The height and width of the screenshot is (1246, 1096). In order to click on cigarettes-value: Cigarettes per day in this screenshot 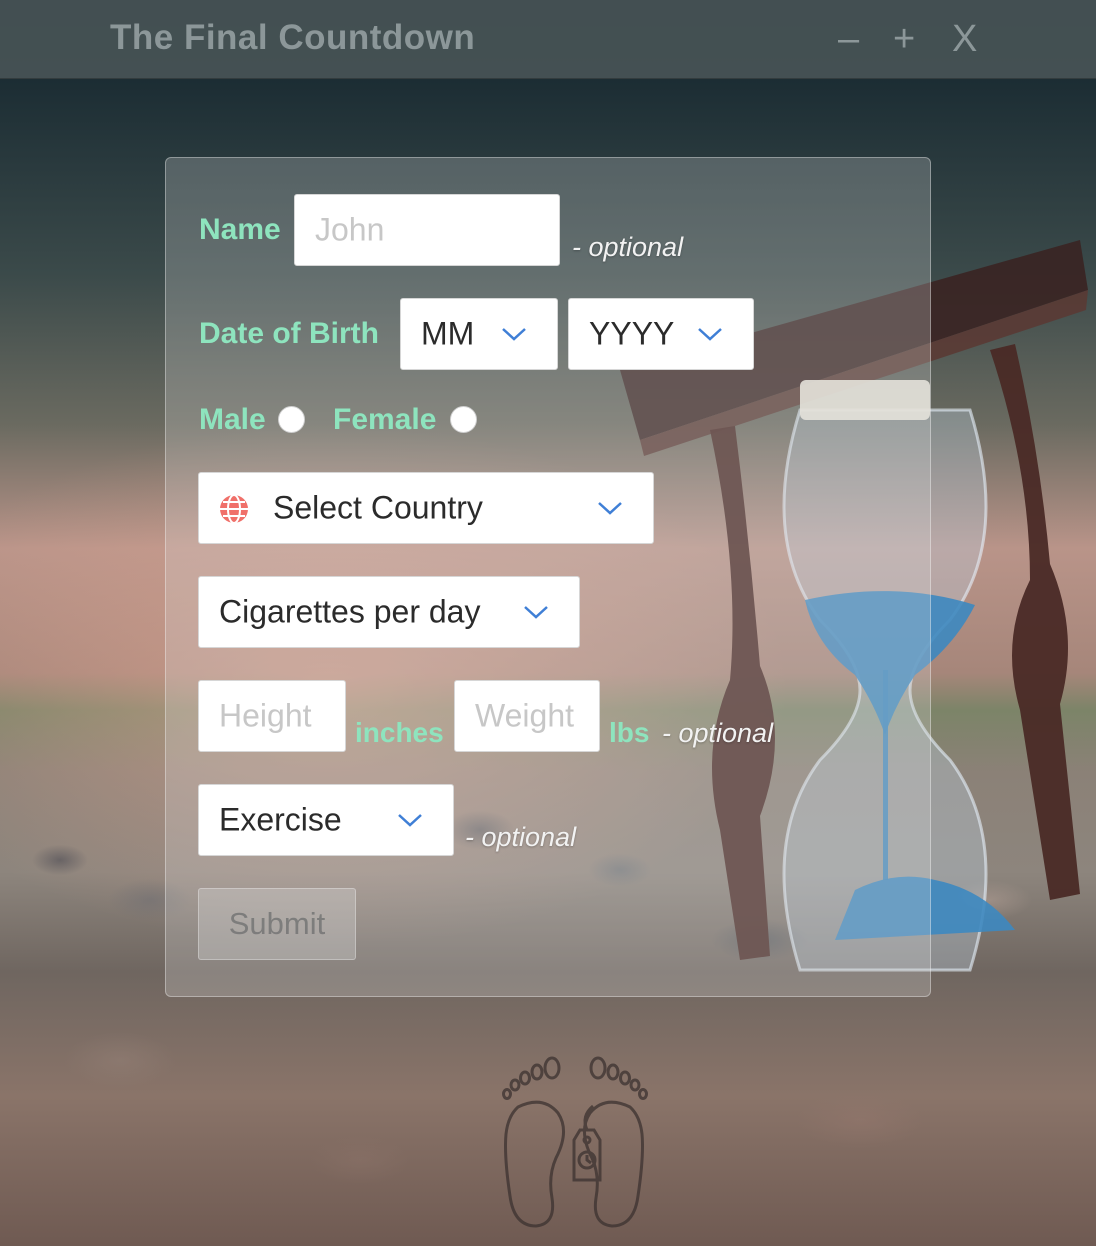, I will do `click(350, 611)`.